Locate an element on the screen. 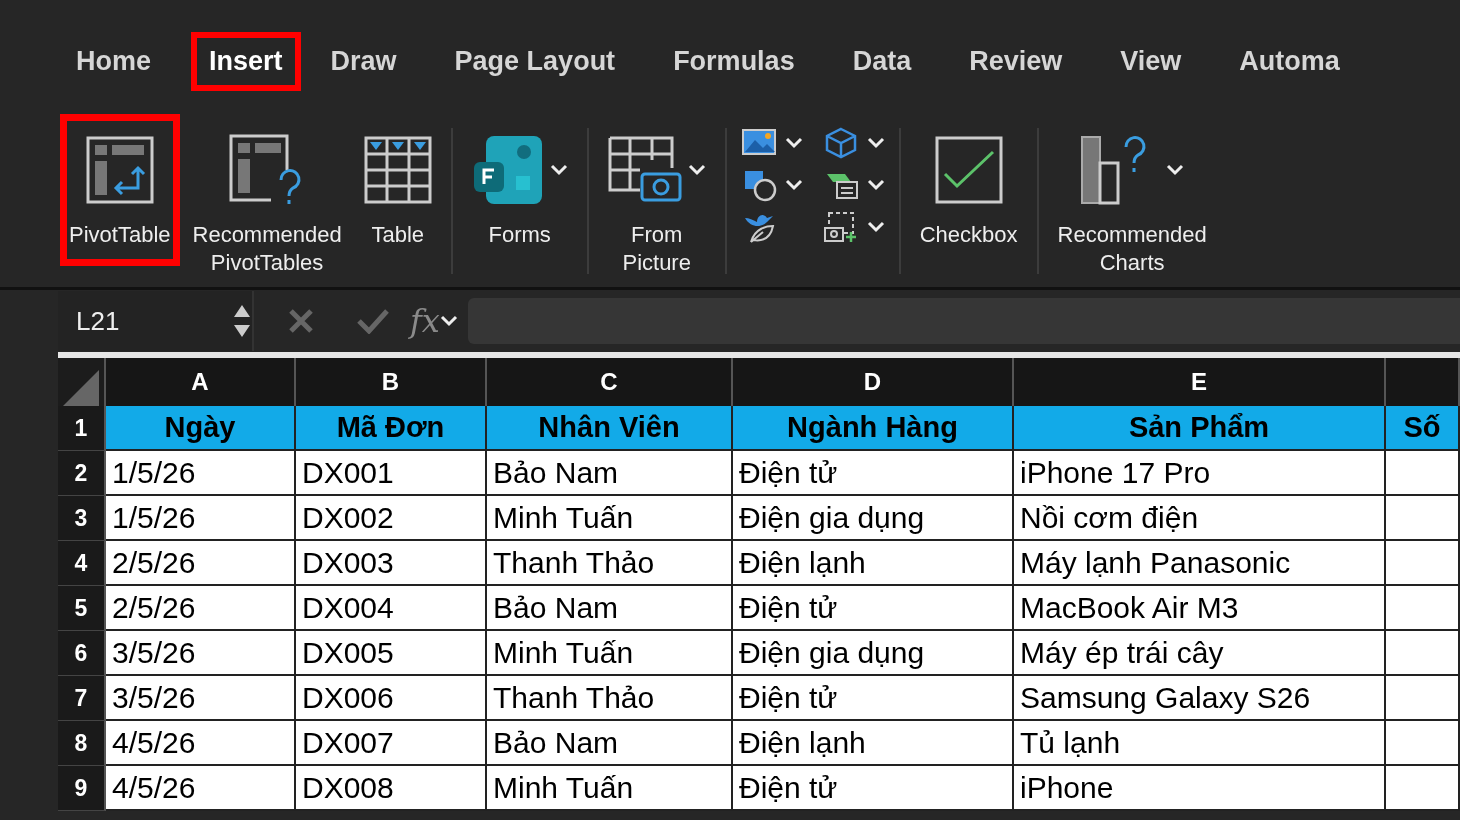  column-header: B is located at coordinates (391, 382).